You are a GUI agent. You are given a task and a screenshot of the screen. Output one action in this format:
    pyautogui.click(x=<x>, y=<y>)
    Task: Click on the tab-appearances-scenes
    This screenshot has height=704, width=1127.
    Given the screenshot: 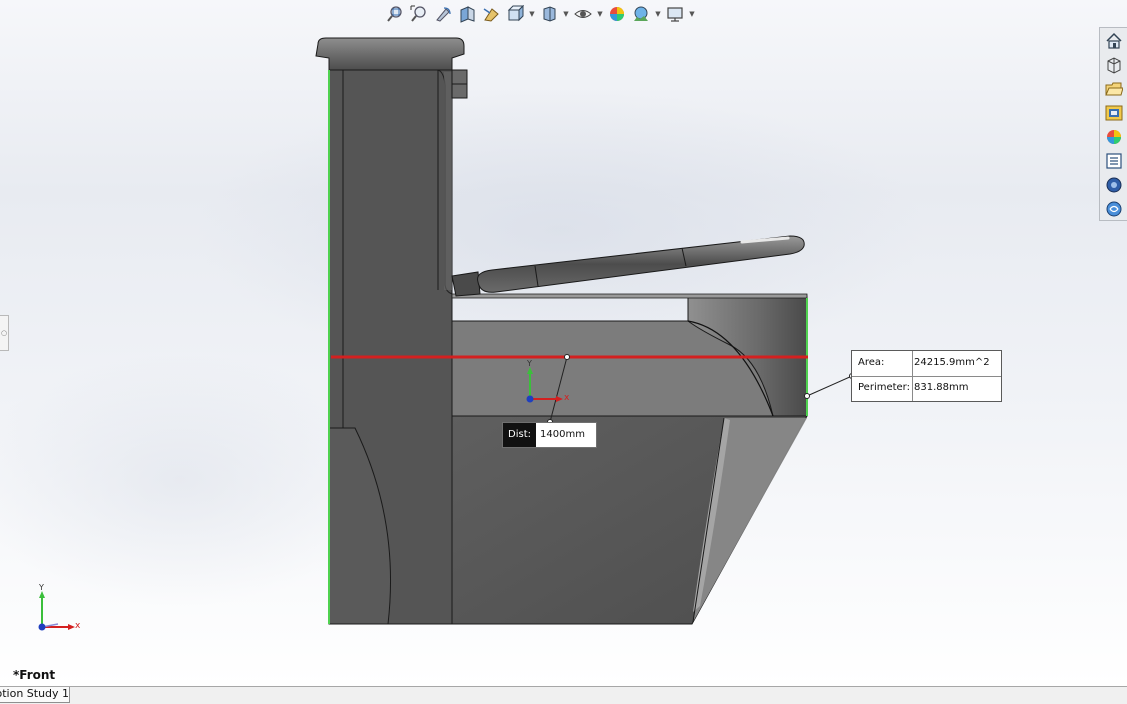 What is the action you would take?
    pyautogui.click(x=1114, y=137)
    